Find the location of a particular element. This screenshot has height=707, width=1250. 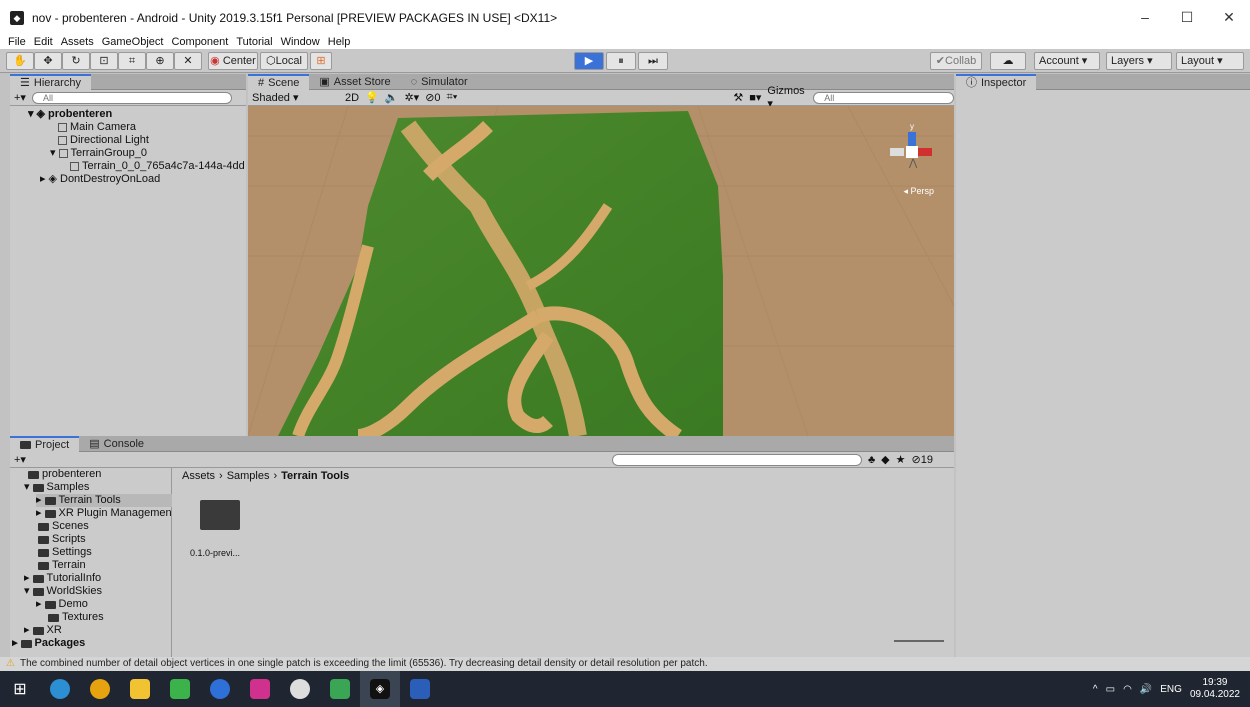

grid-toggle-icon: ⌗▾ is located at coordinates (452, 97).